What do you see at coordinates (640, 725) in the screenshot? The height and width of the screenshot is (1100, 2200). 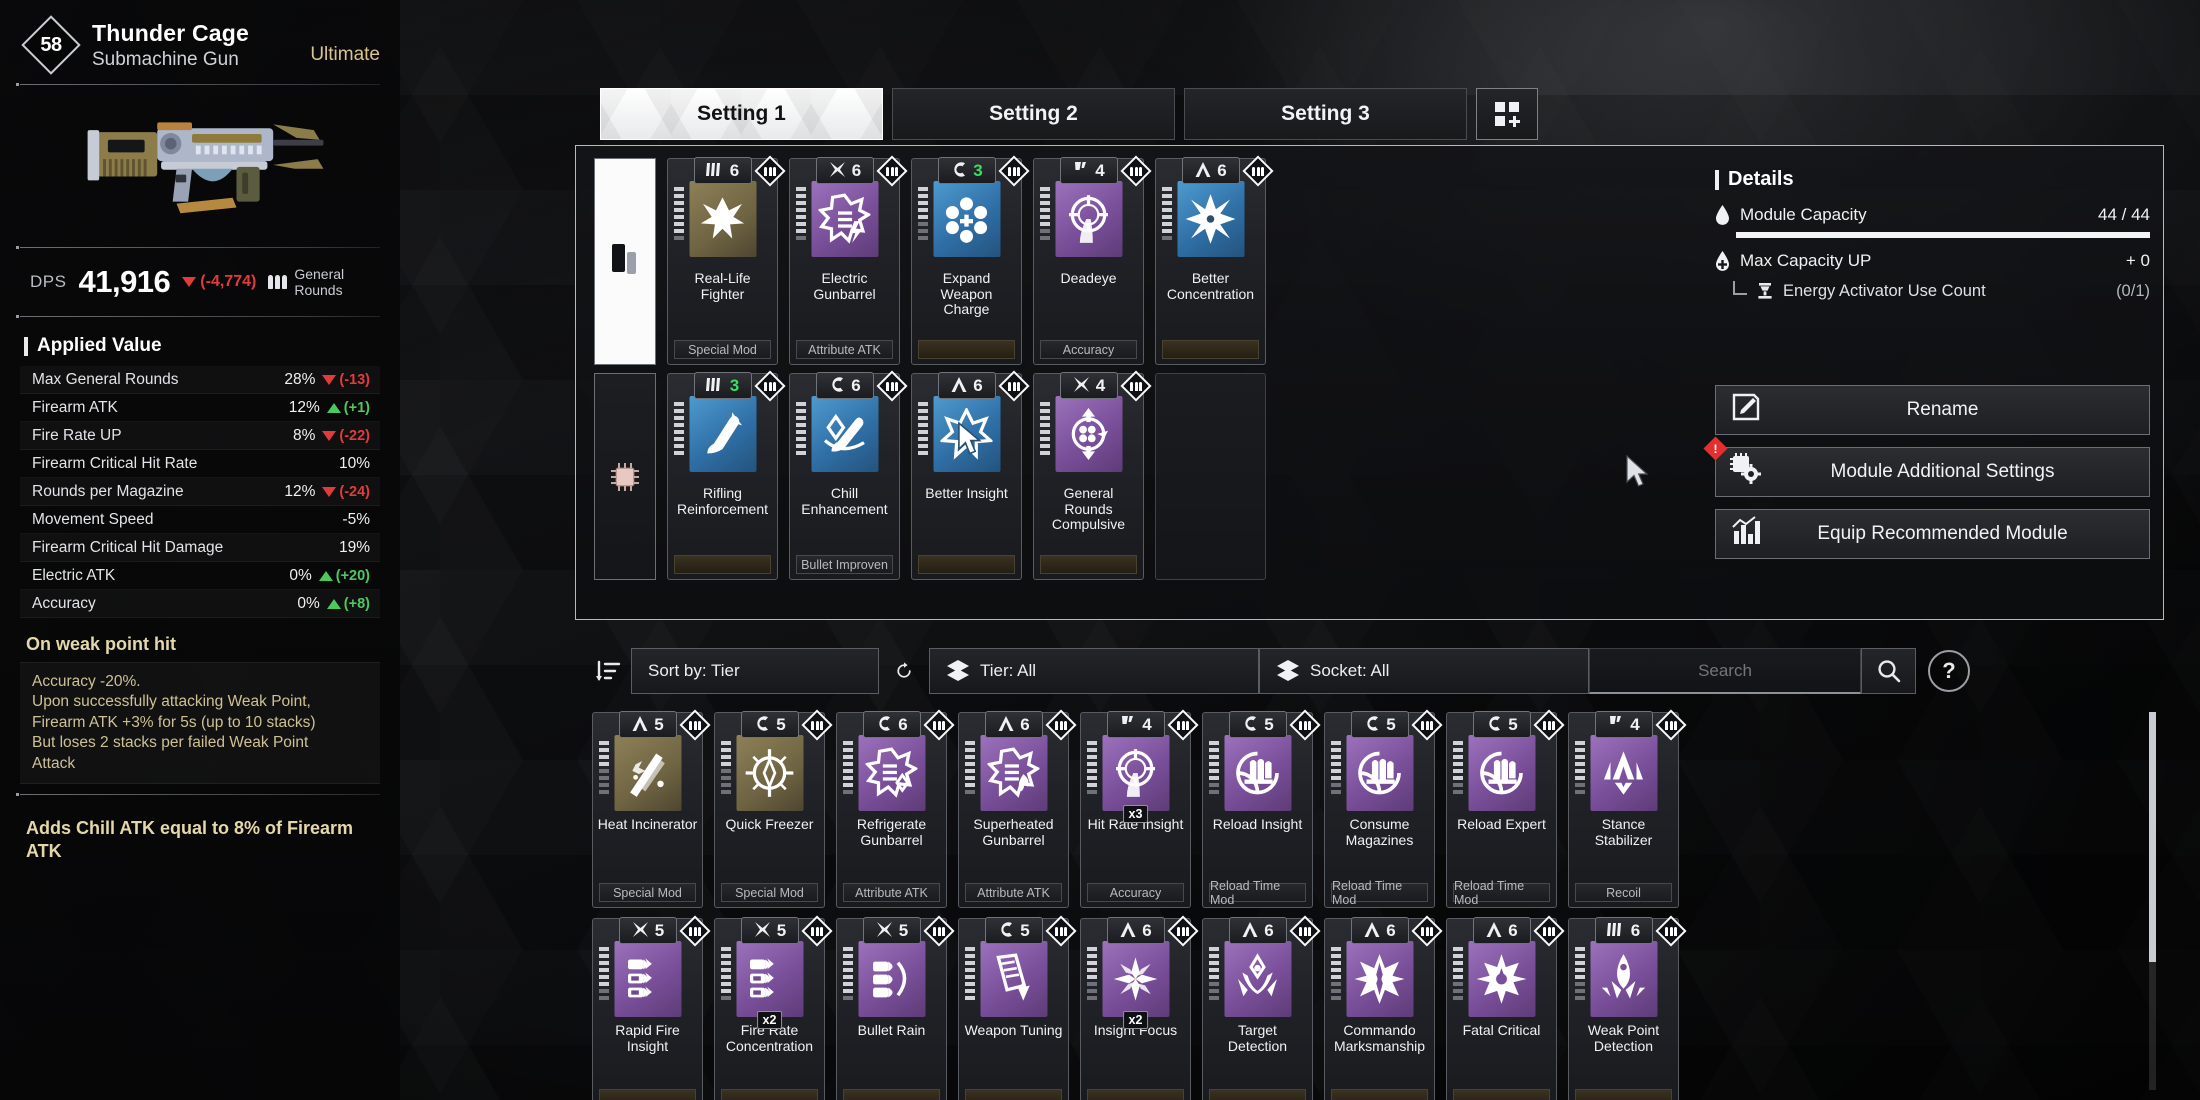 I see `socket-malachite` at bounding box center [640, 725].